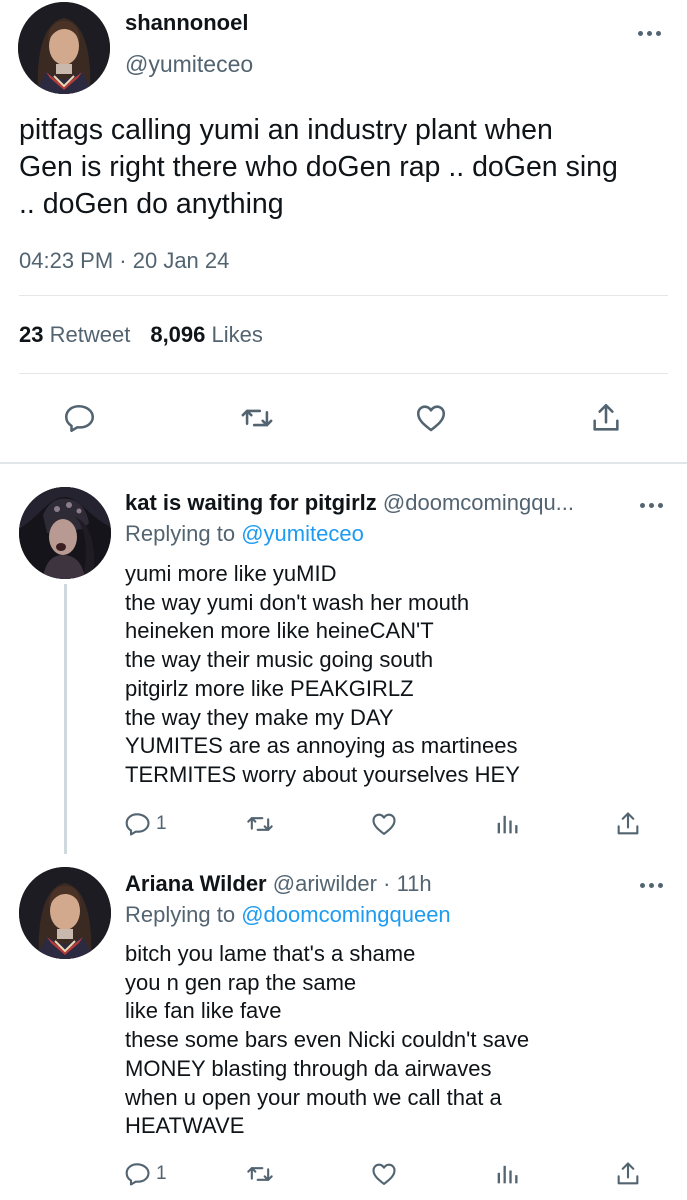  I want to click on replying-to: Replying to @yumiteceo, so click(244, 534).